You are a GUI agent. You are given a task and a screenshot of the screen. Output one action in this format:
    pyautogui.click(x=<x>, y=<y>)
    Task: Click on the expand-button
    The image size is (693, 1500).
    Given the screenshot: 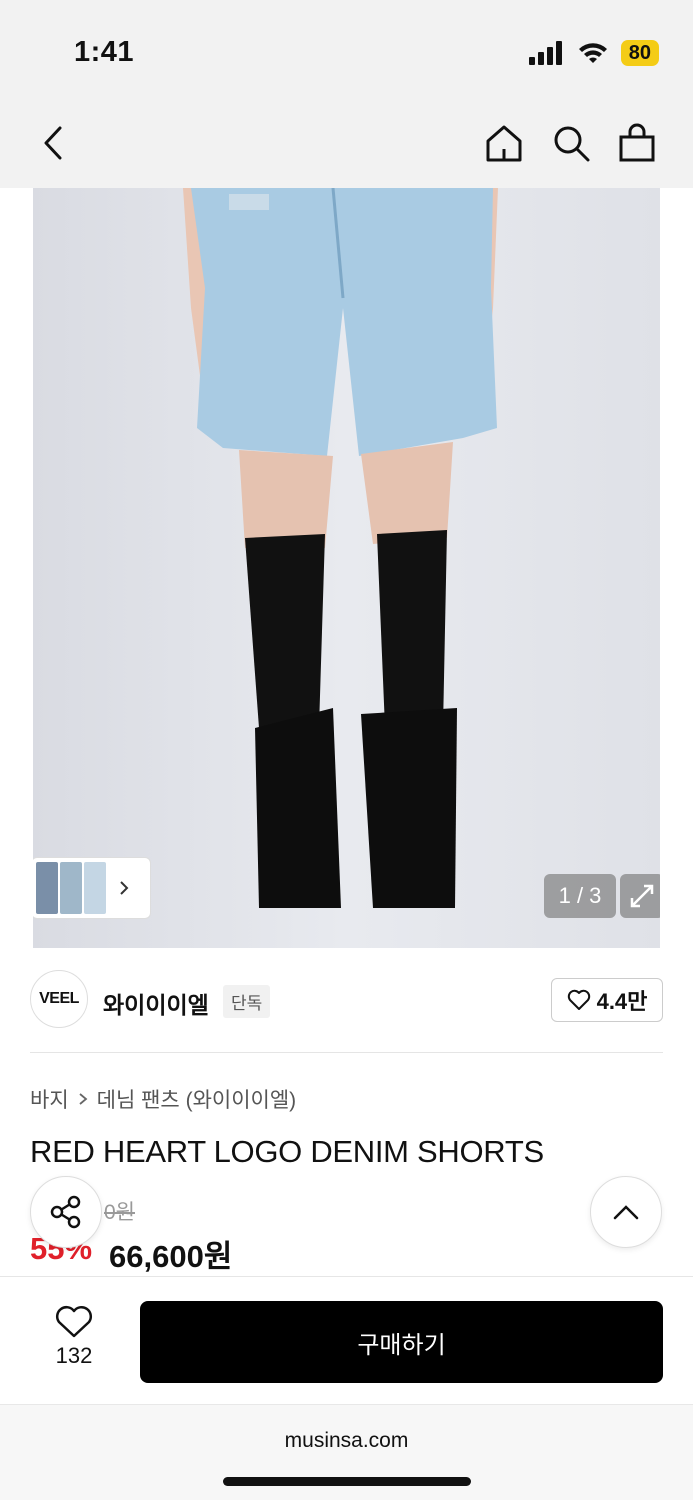 What is the action you would take?
    pyautogui.click(x=640, y=896)
    